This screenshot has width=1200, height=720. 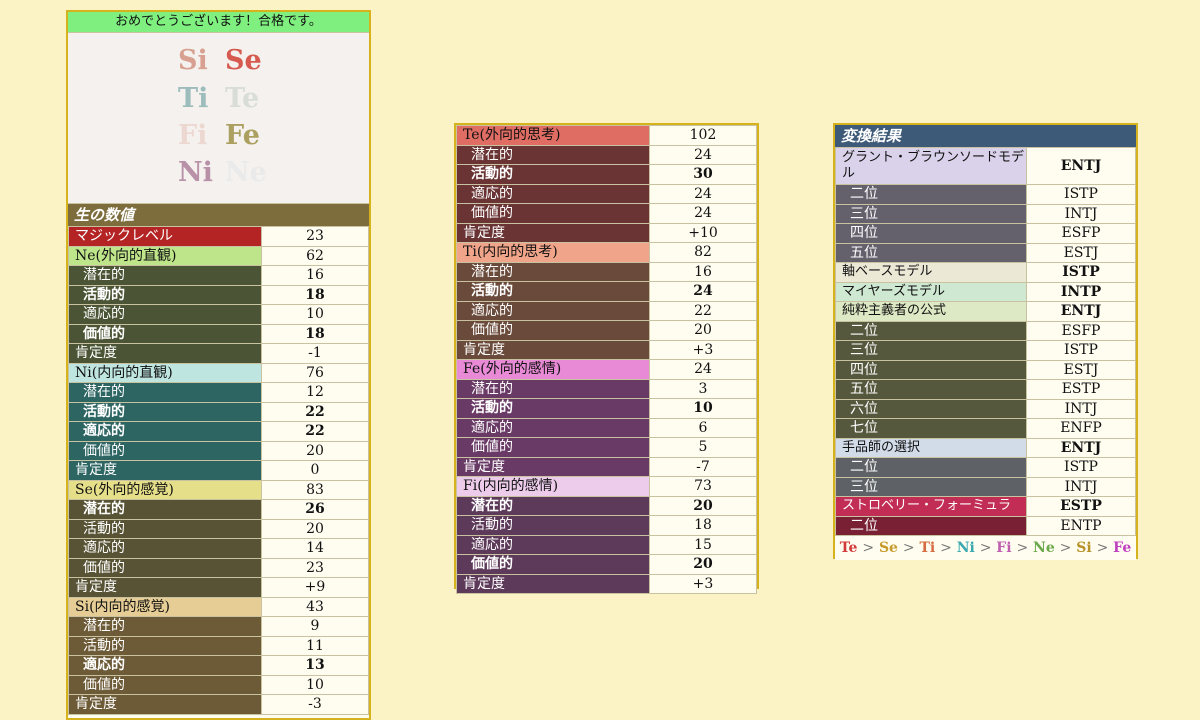 What do you see at coordinates (218, 528) in the screenshot?
I see `function-sub-row: 活動的 20` at bounding box center [218, 528].